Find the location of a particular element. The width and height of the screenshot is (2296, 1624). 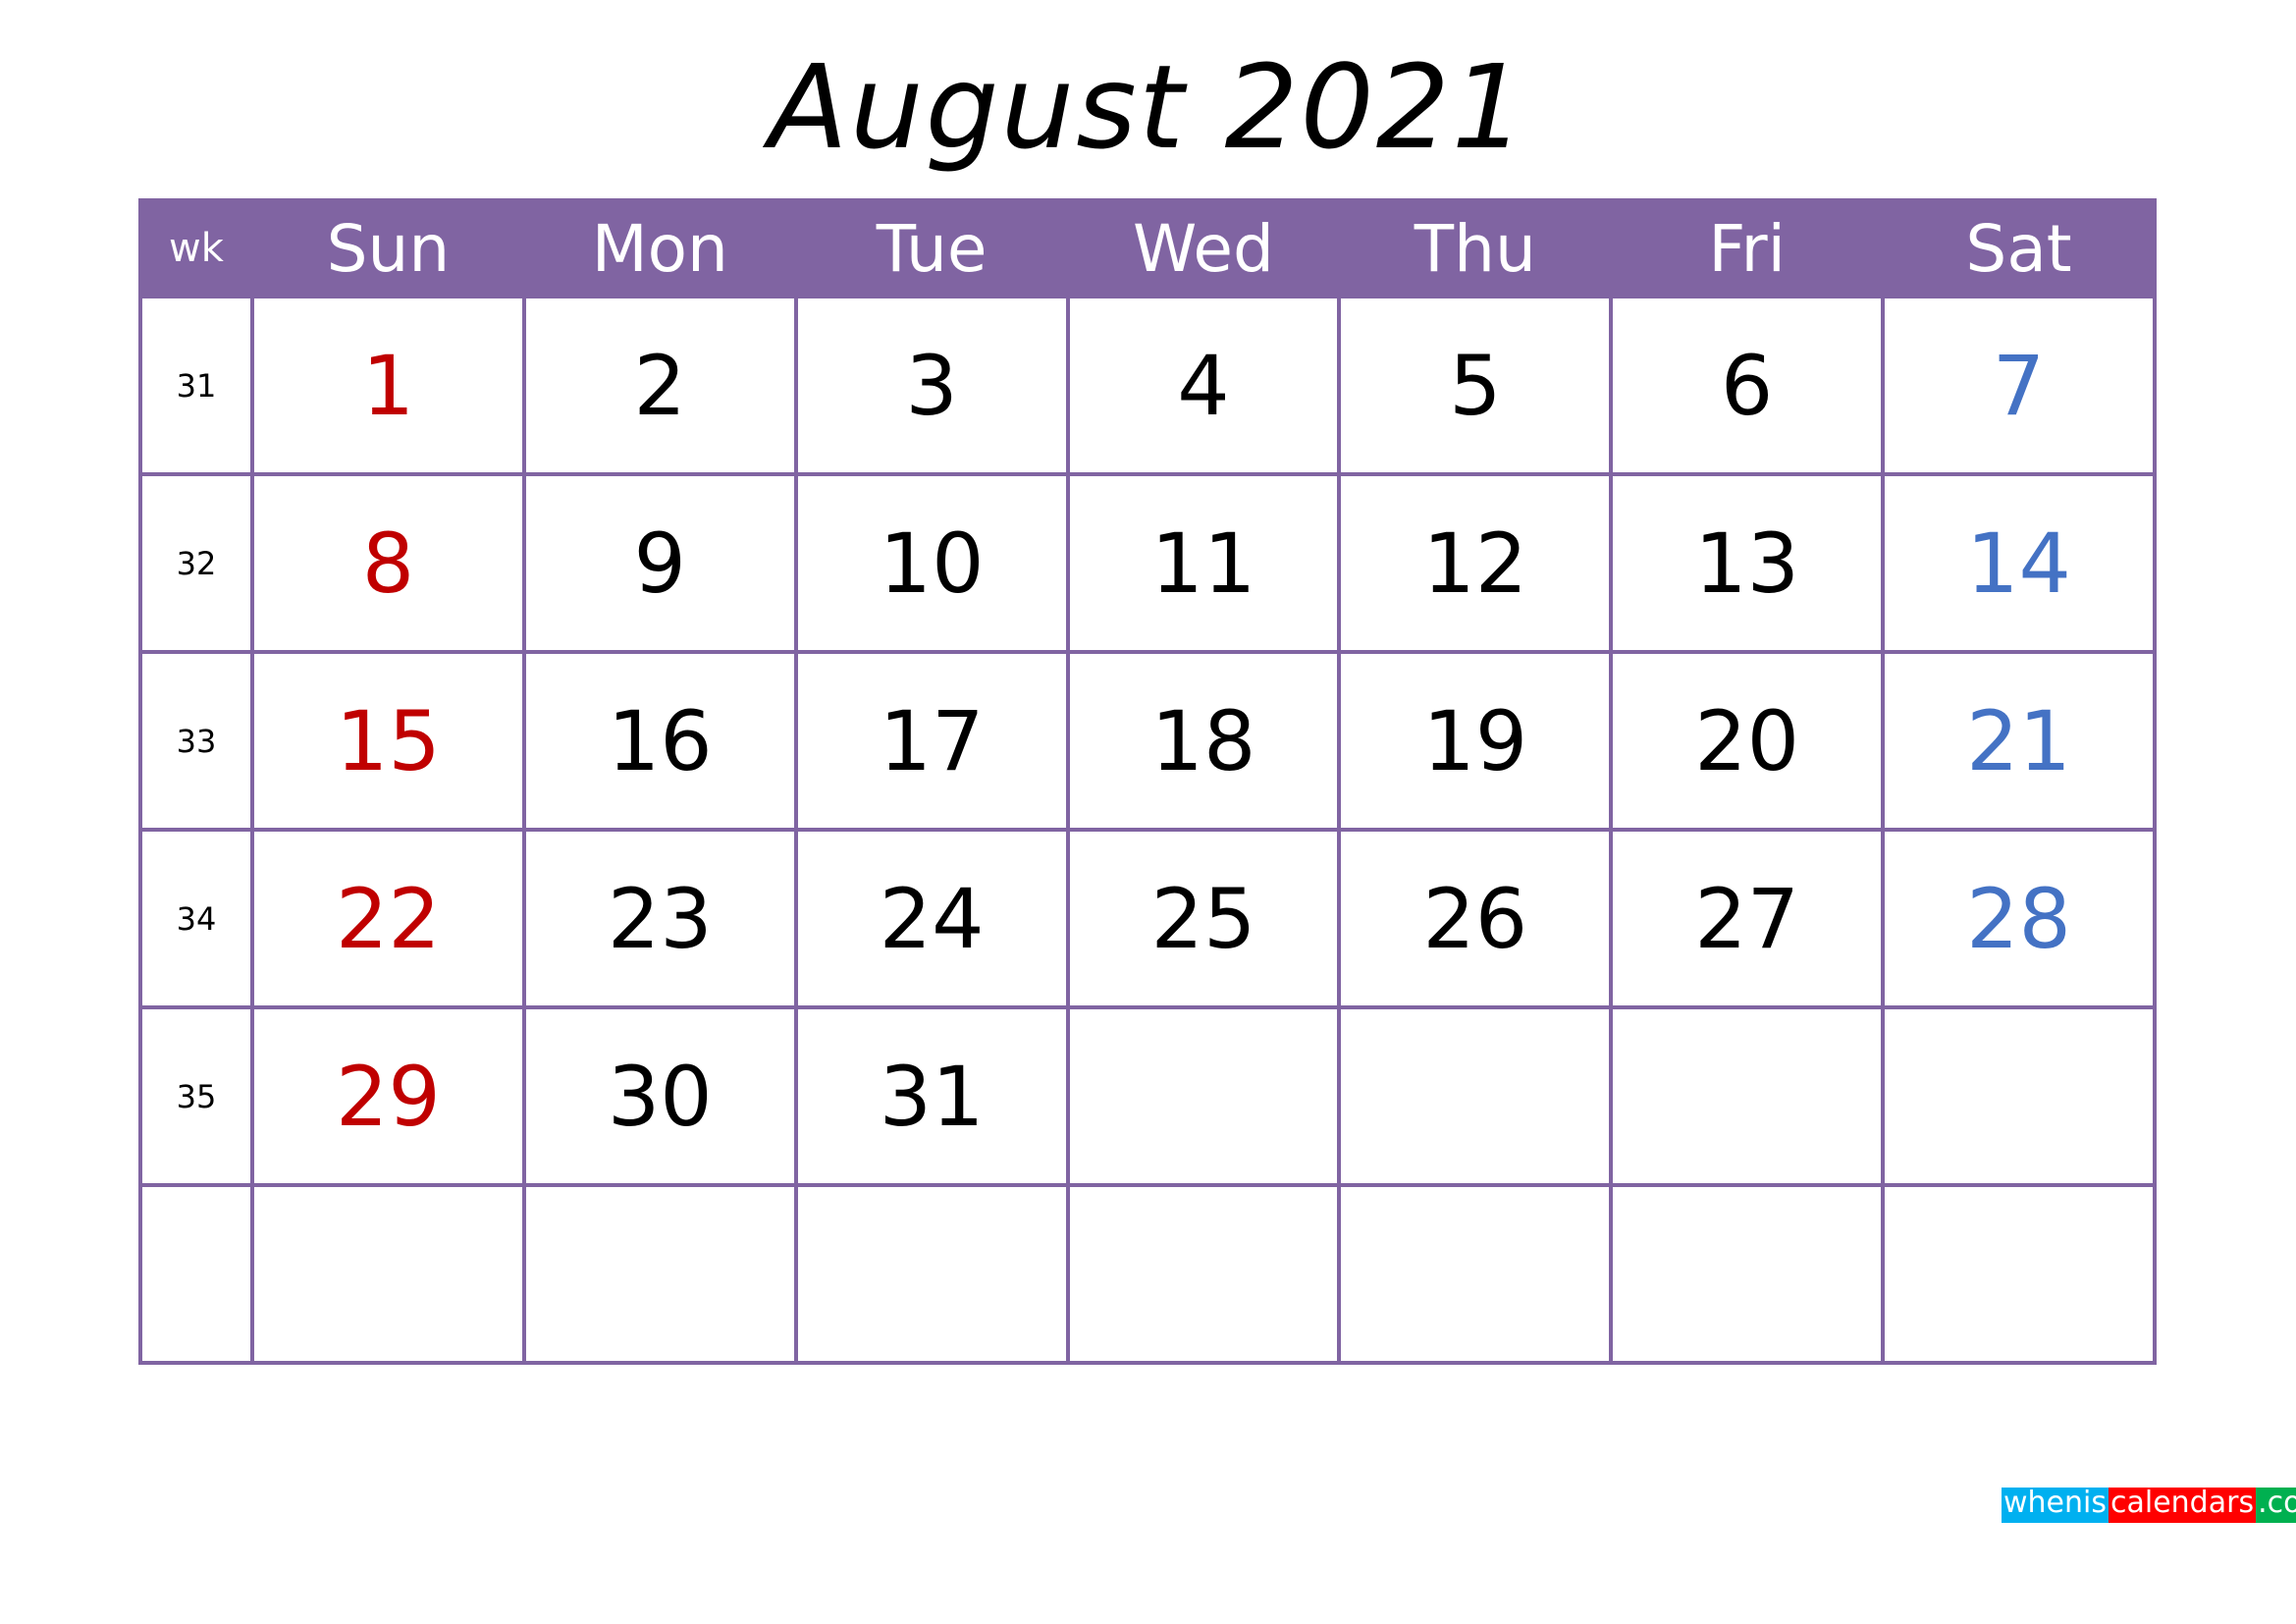

week-row: 35 29 30 31 is located at coordinates (1147, 1096).